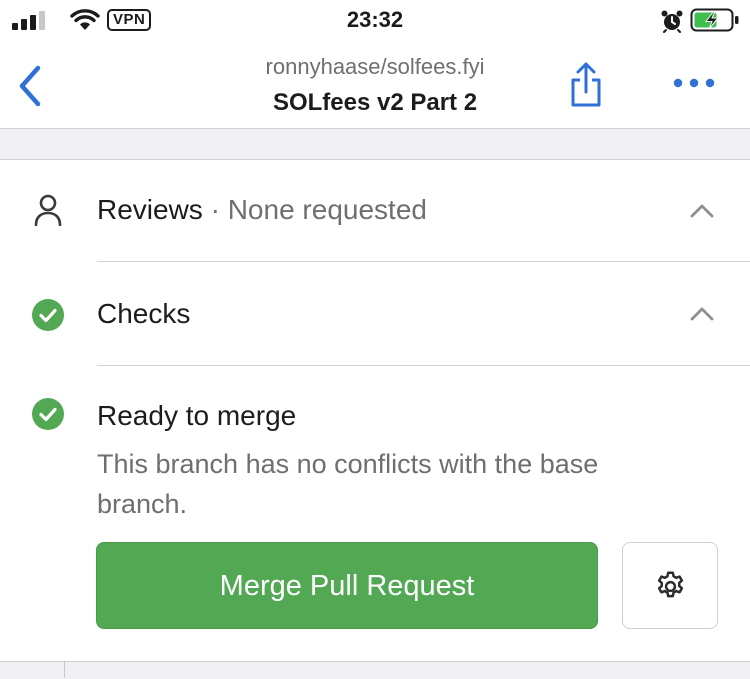 The image size is (750, 679). I want to click on section-separator, so click(375, 144).